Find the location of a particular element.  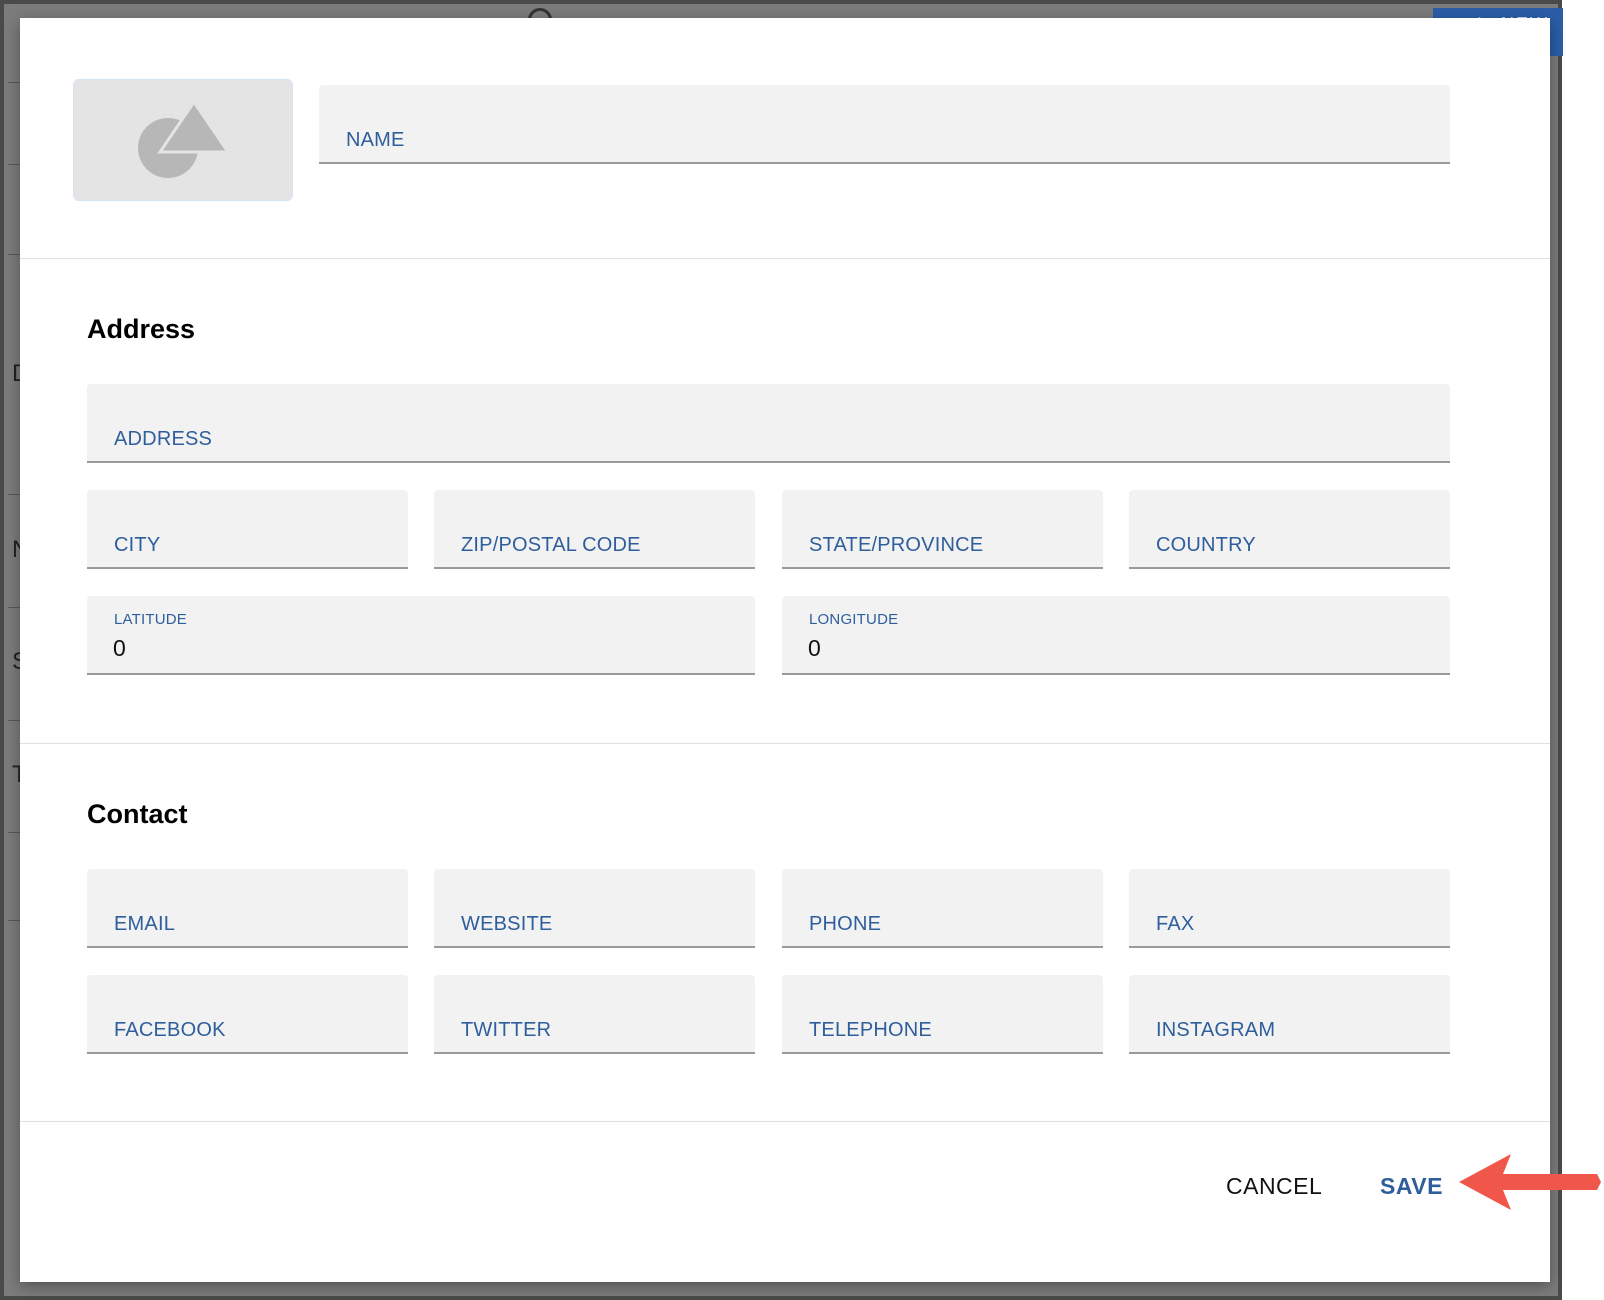

name-label: NAME is located at coordinates (375, 140).